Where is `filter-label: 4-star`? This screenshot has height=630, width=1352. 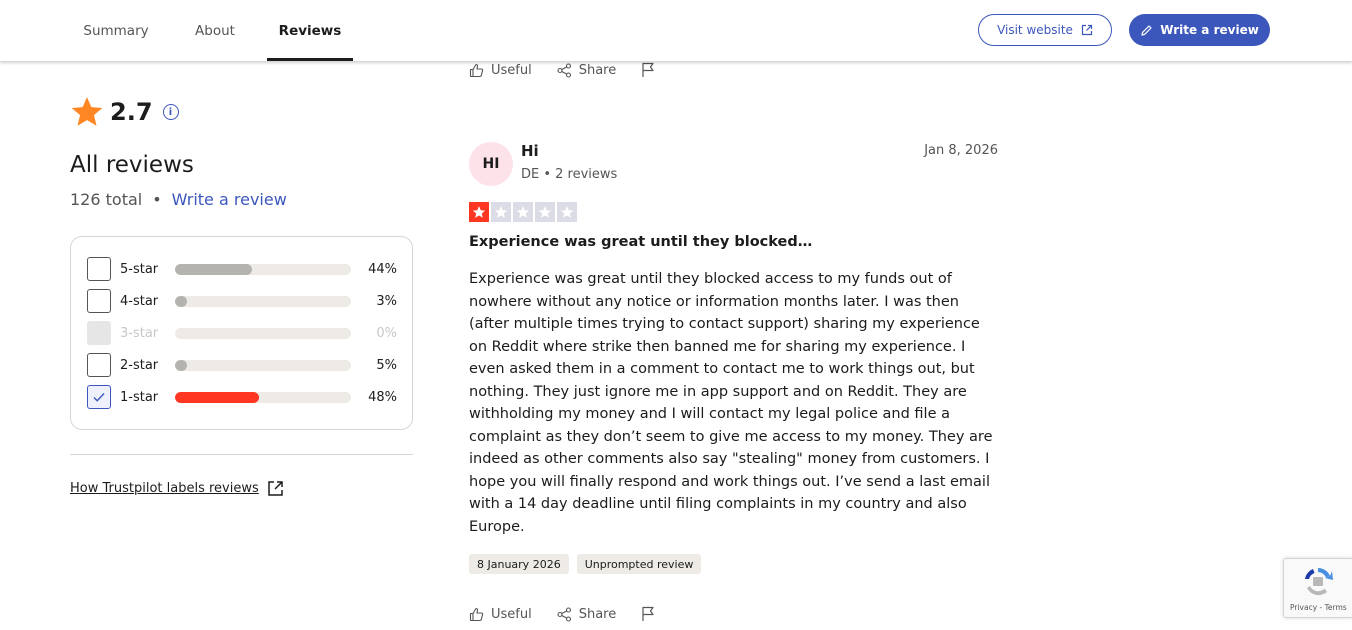 filter-label: 4-star is located at coordinates (139, 301).